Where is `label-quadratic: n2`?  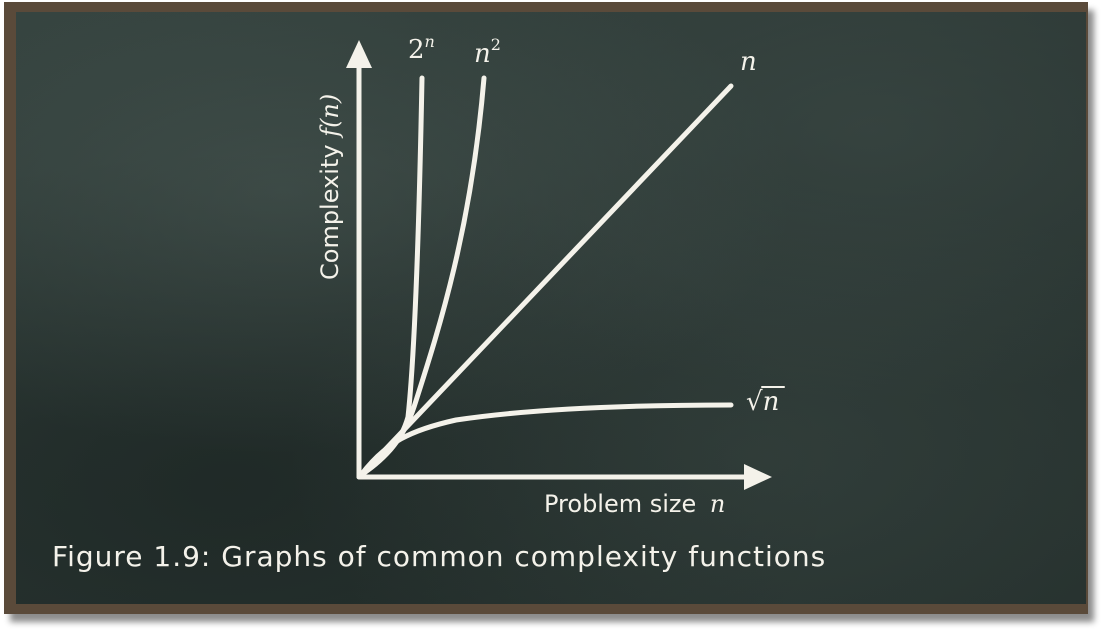 label-quadratic: n2 is located at coordinates (487, 52).